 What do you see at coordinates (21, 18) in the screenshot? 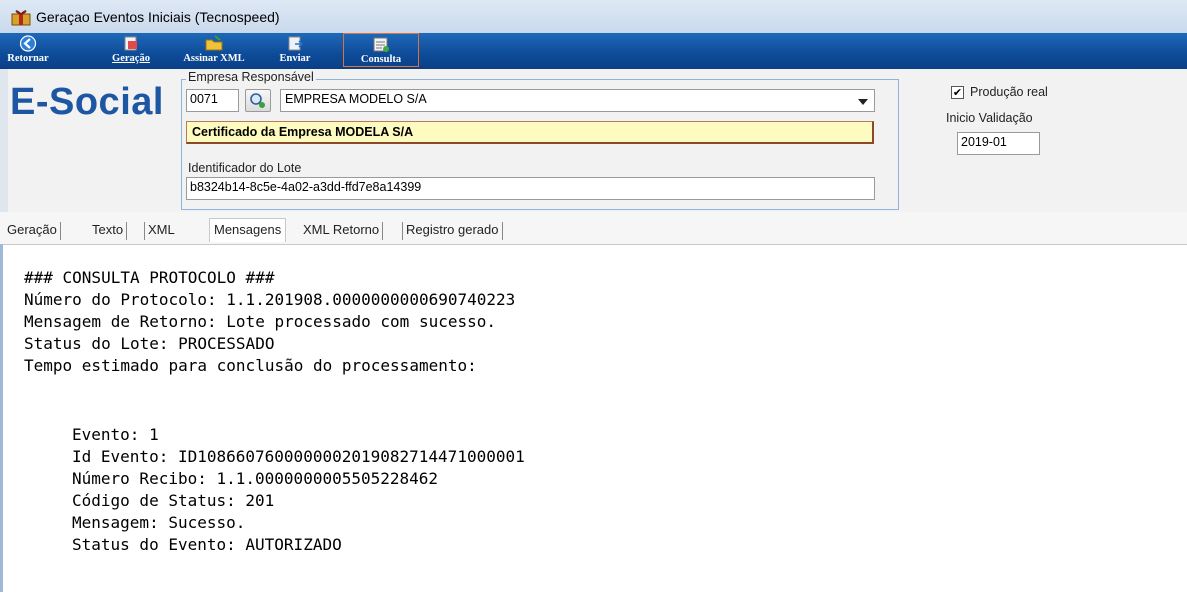
I see `gift-icon` at bounding box center [21, 18].